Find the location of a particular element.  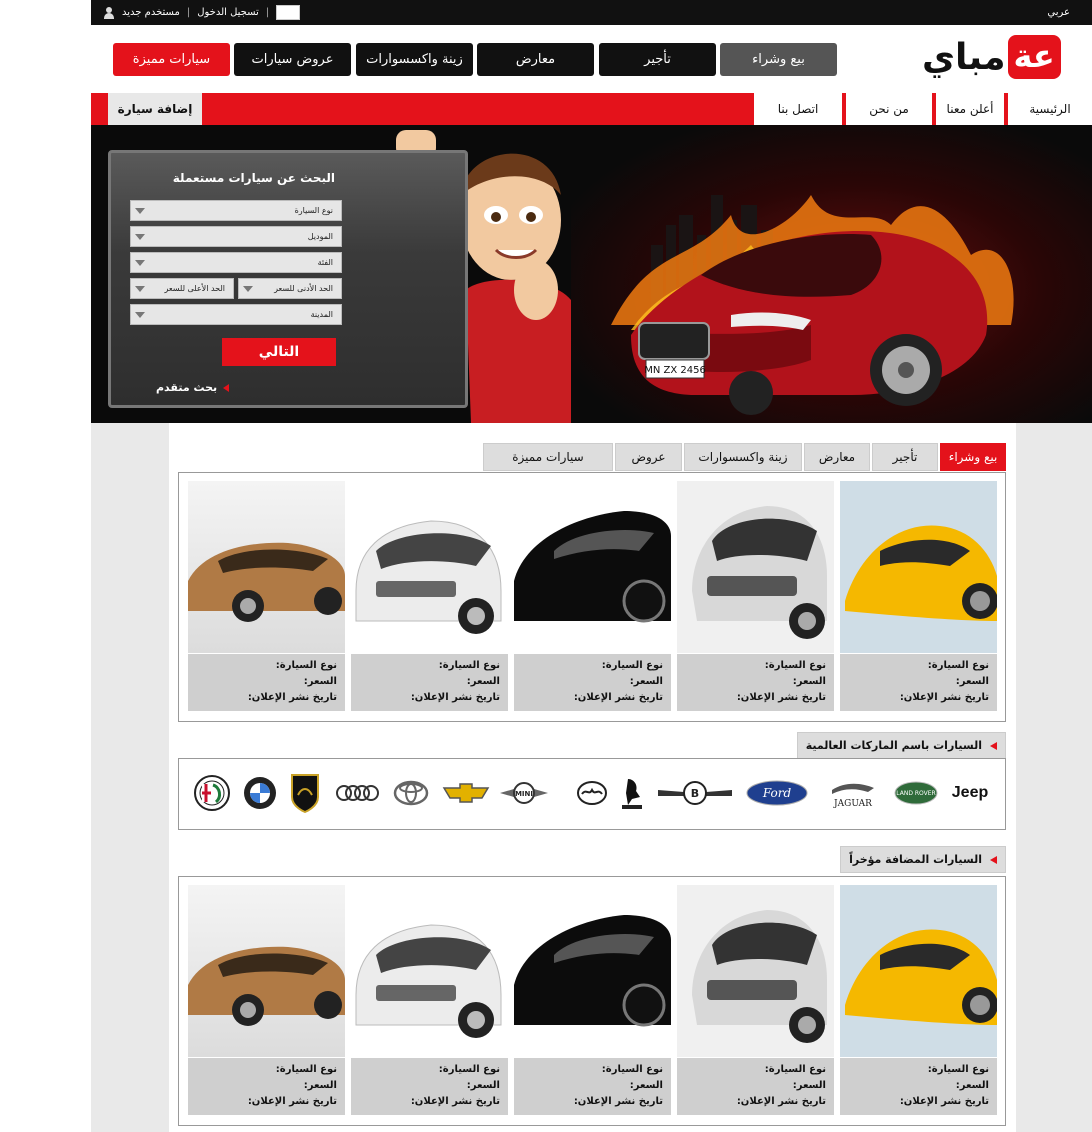

menu-about: من نحن is located at coordinates (888, 109).